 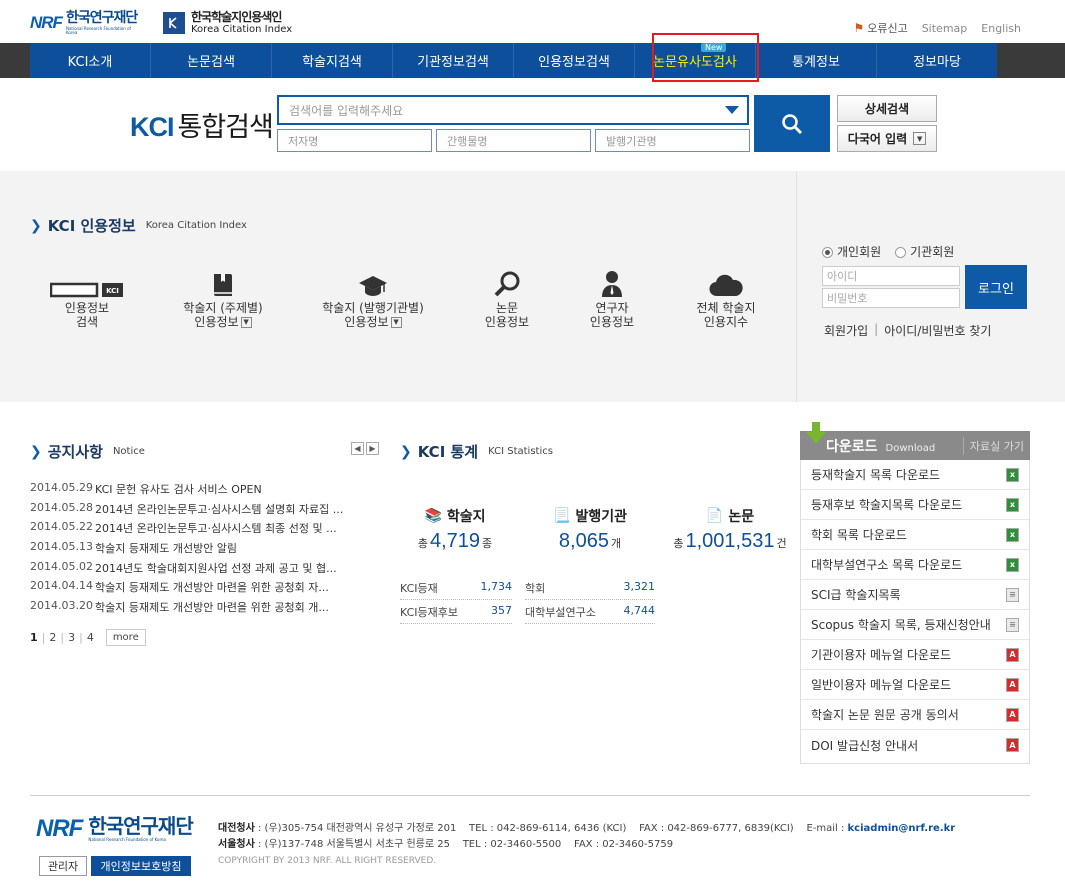 I want to click on search-dropdown-icon, so click(x=732, y=110).